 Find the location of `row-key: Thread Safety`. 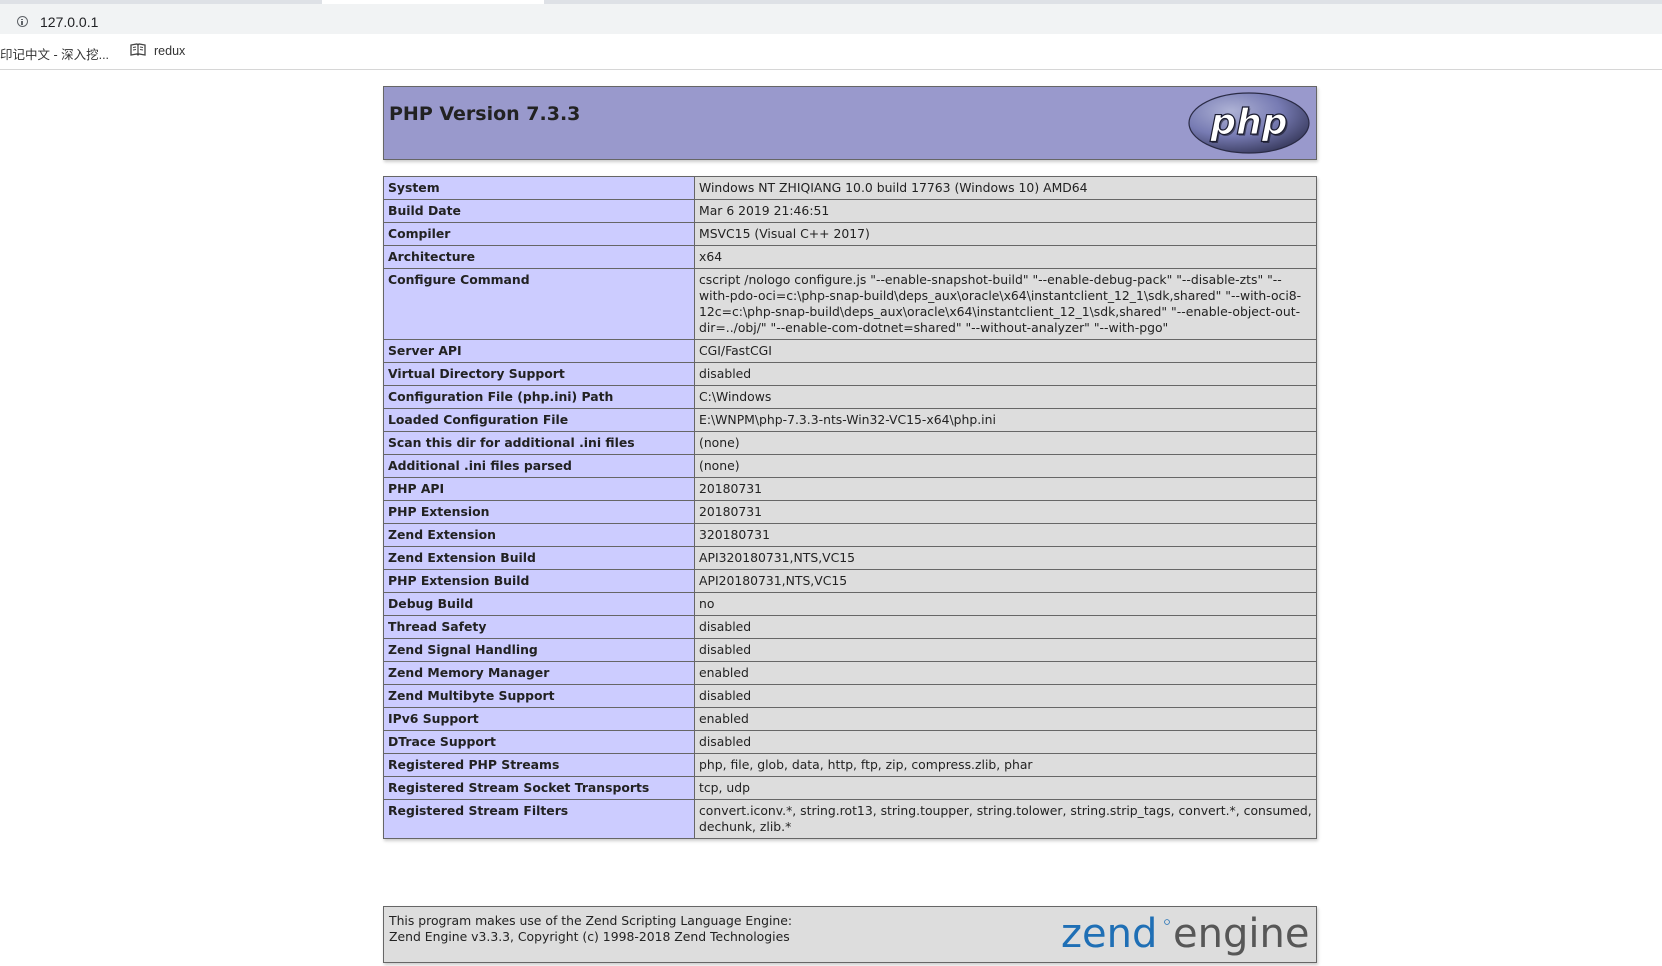

row-key: Thread Safety is located at coordinates (539, 627).